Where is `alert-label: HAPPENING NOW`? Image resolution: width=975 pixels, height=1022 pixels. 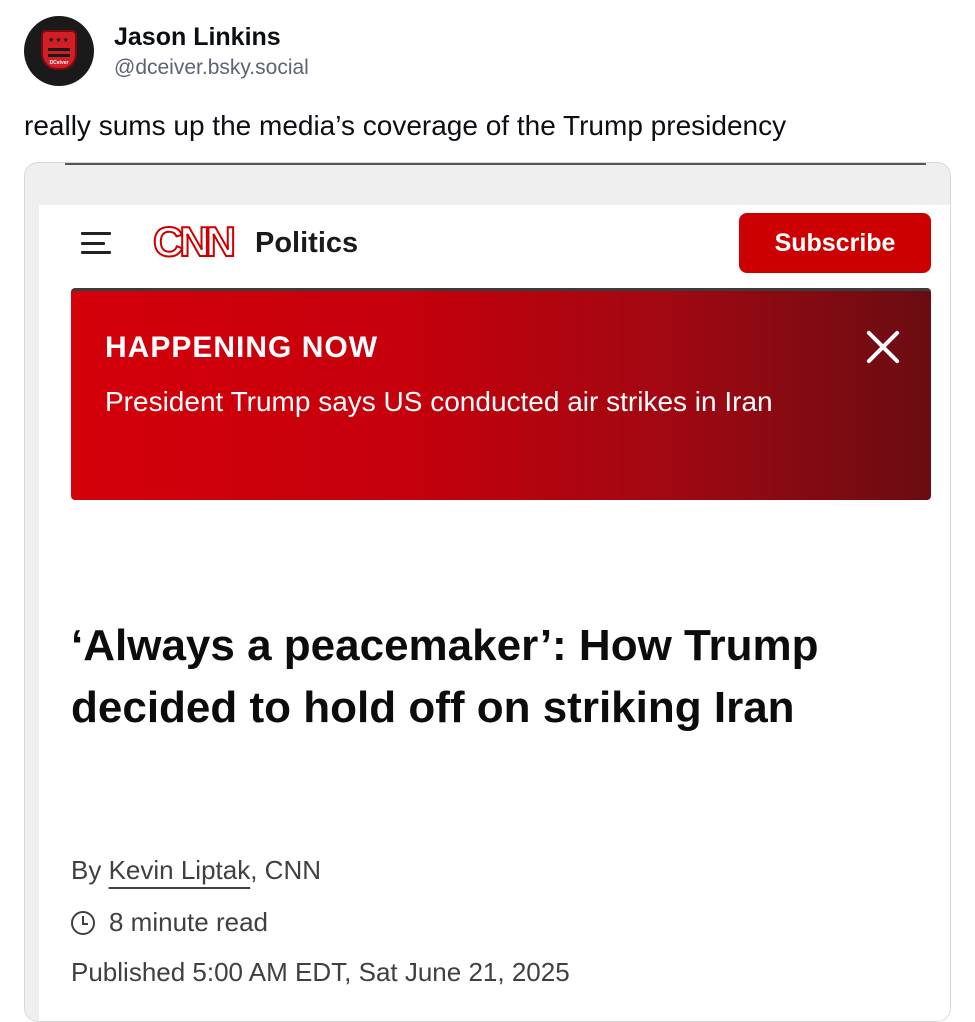
alert-label: HAPPENING NOW is located at coordinates (242, 347).